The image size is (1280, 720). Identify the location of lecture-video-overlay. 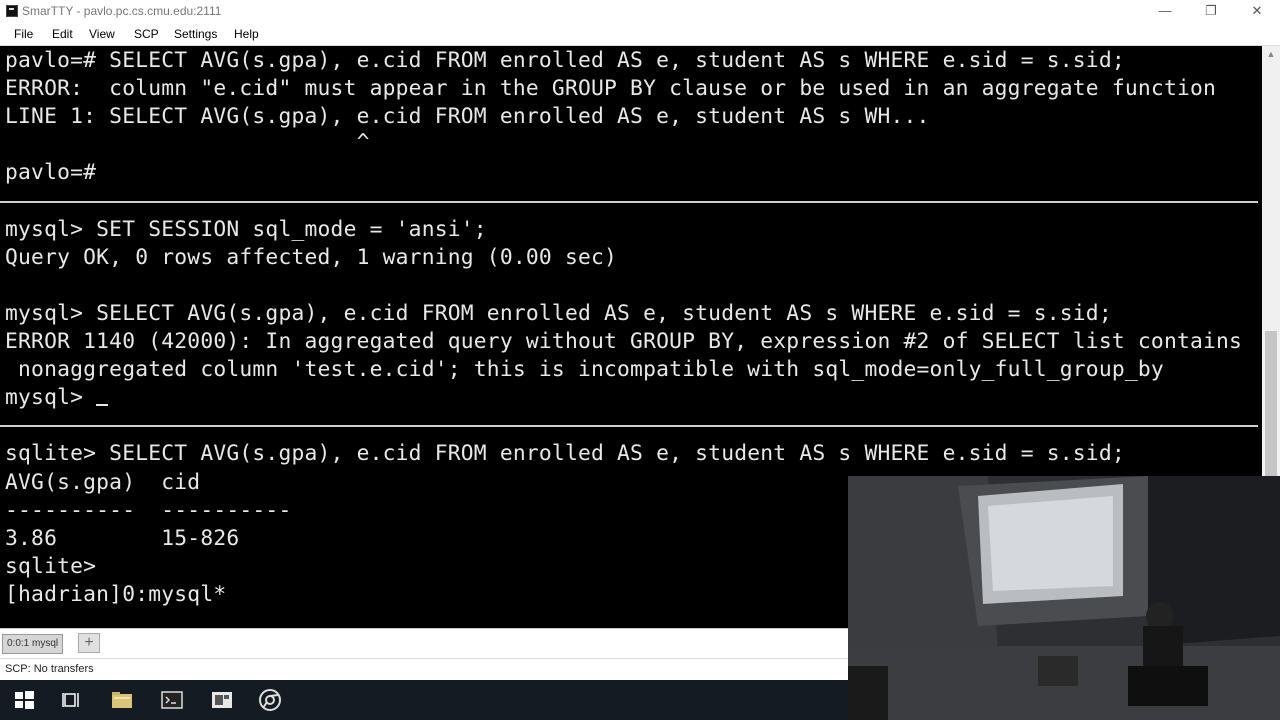
(1064, 598).